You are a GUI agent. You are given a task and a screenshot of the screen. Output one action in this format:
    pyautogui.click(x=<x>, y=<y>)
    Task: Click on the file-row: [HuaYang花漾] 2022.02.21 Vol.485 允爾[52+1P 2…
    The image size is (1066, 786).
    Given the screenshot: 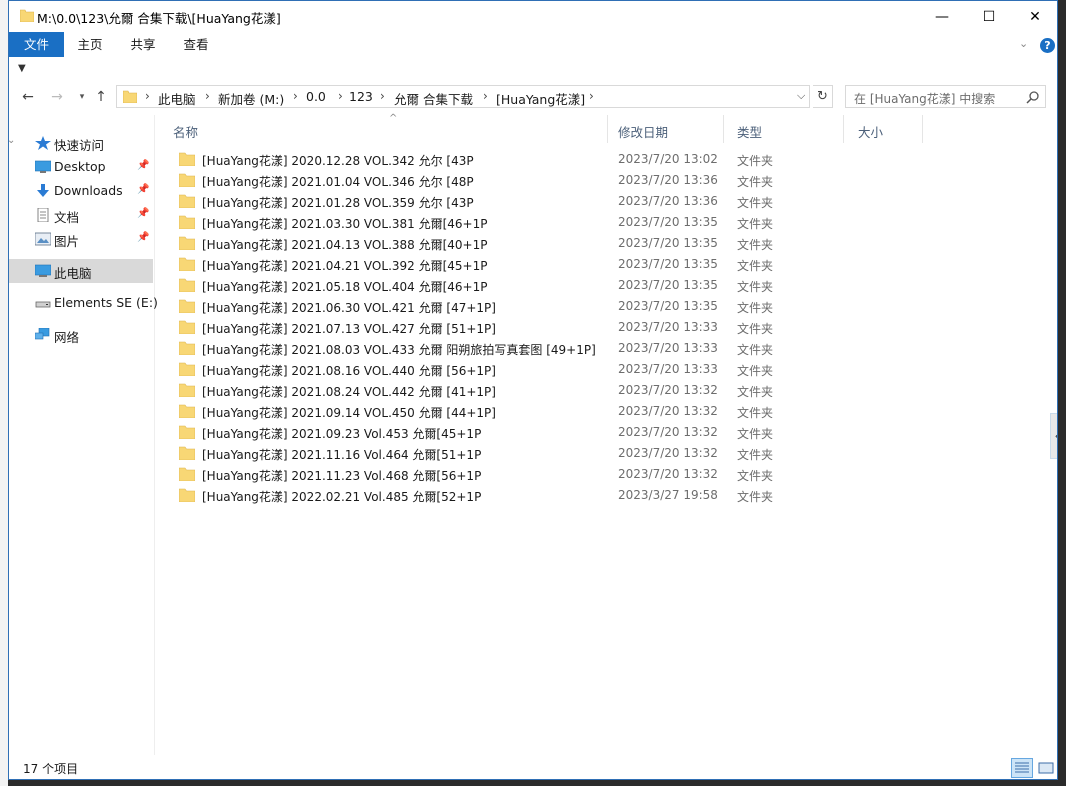 What is the action you would take?
    pyautogui.click(x=483, y=495)
    